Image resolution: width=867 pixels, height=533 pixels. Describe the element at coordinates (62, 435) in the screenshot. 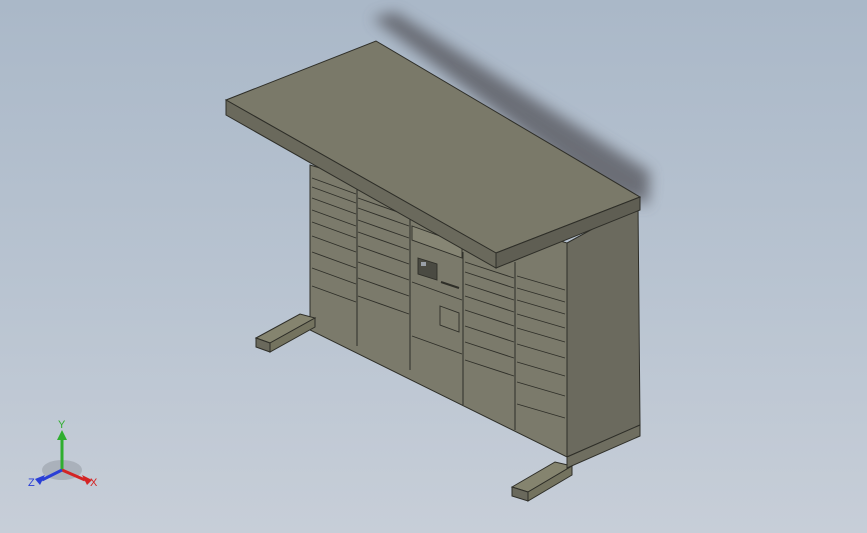

I see `y-axis-arrow` at that location.